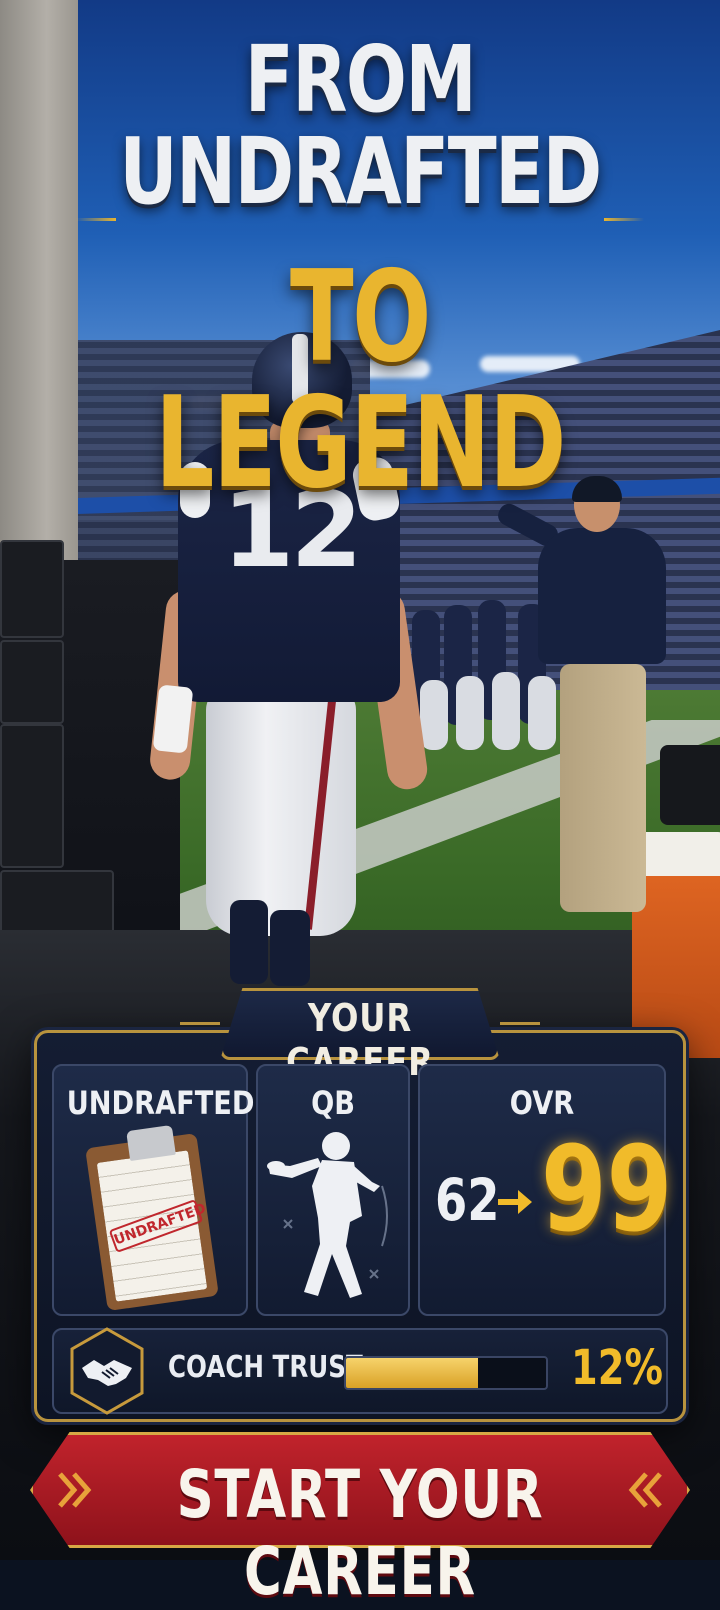 This screenshot has height=1610, width=720. Describe the element at coordinates (542, 1103) in the screenshot. I see `ovr-card-label: OVR` at that location.